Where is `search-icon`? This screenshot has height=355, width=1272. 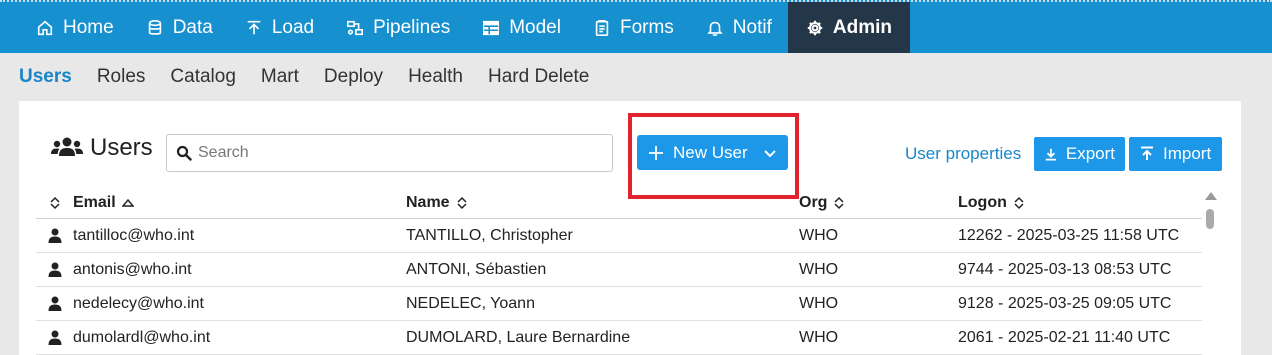
search-icon is located at coordinates (184, 153).